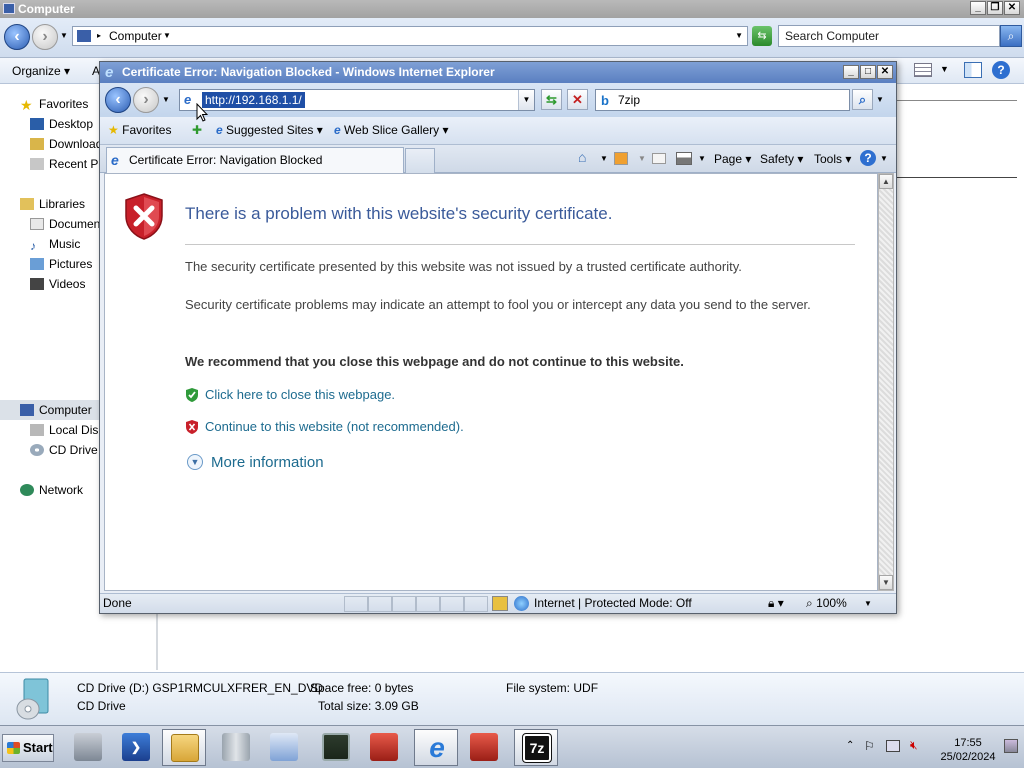 The height and width of the screenshot is (768, 1024). What do you see at coordinates (61, 264) in the screenshot?
I see `nav-pictures: Pictures` at bounding box center [61, 264].